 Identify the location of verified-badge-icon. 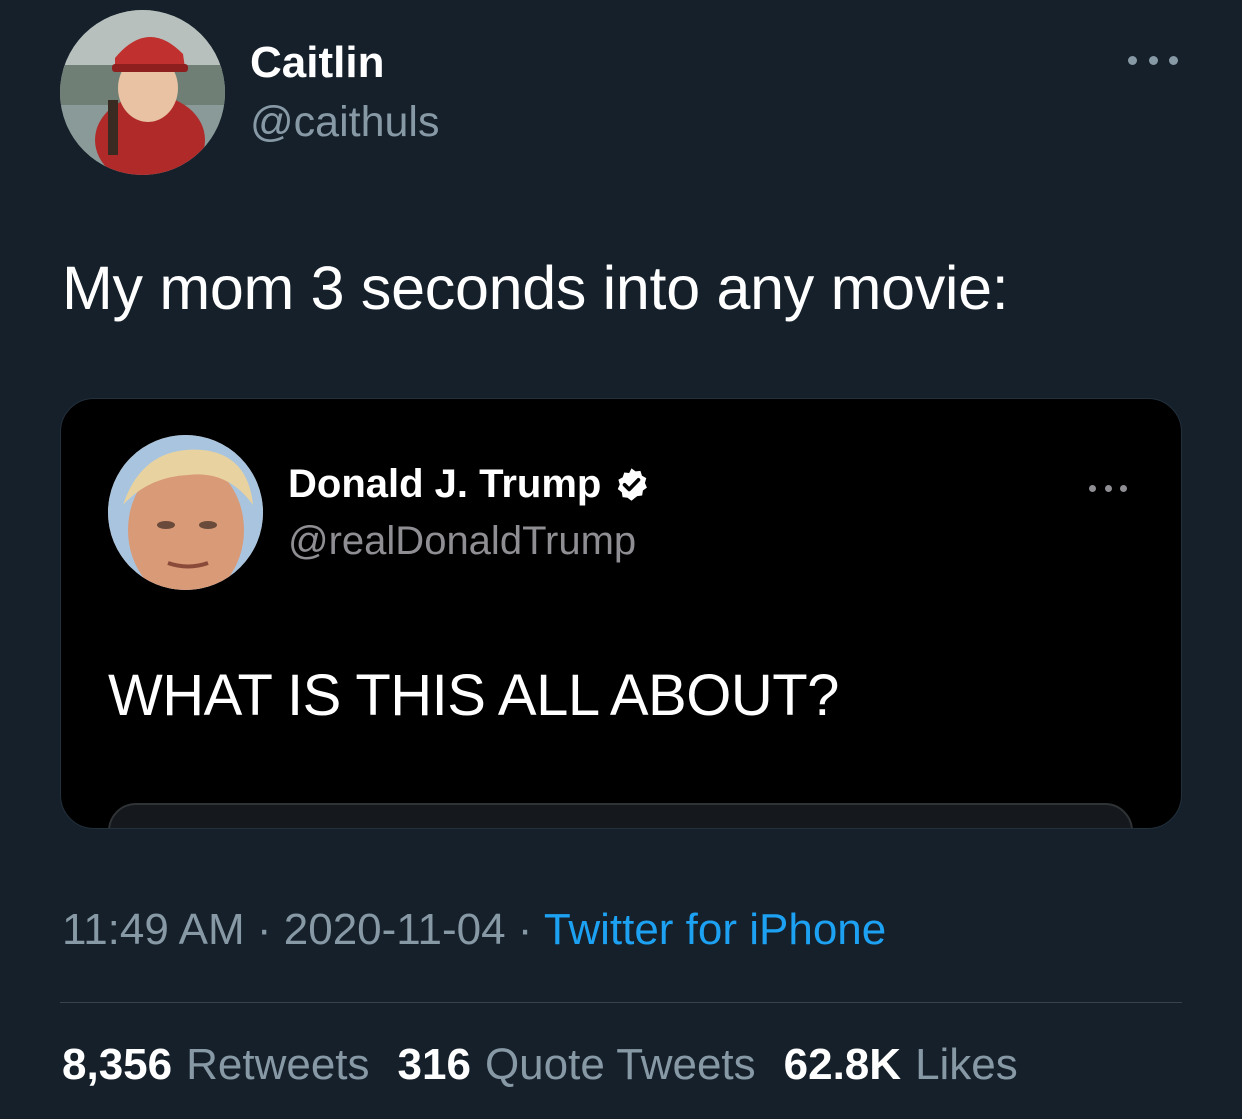
(631, 484).